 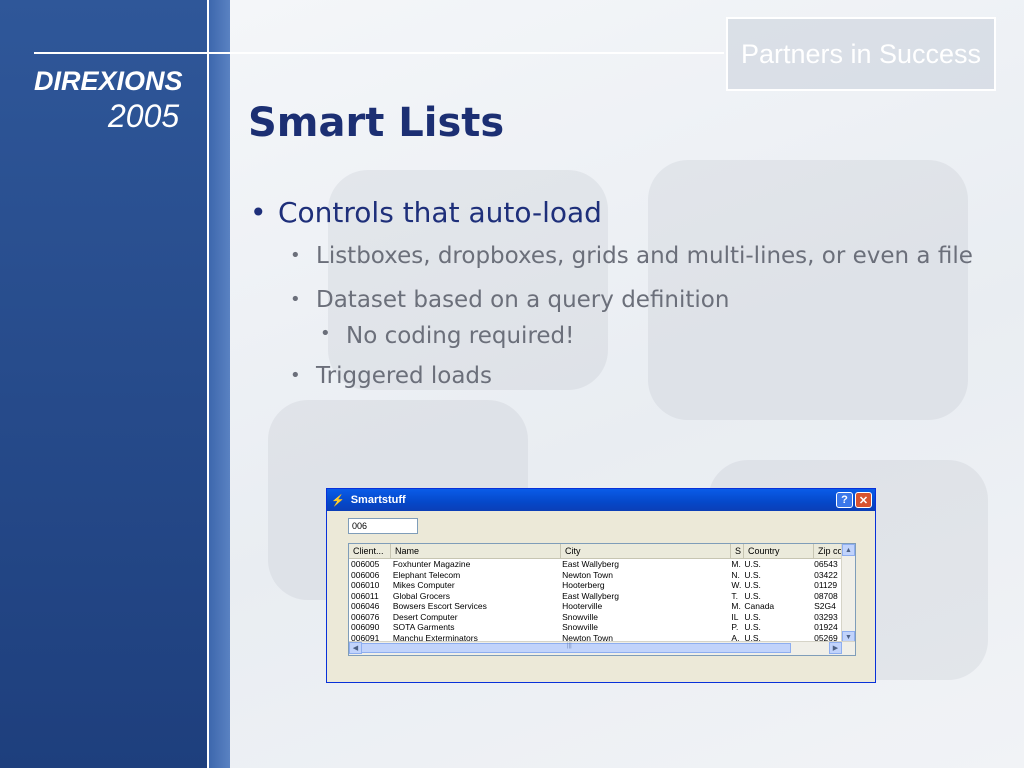 What do you see at coordinates (365, 606) in the screenshot?
I see `cell-client: 006046` at bounding box center [365, 606].